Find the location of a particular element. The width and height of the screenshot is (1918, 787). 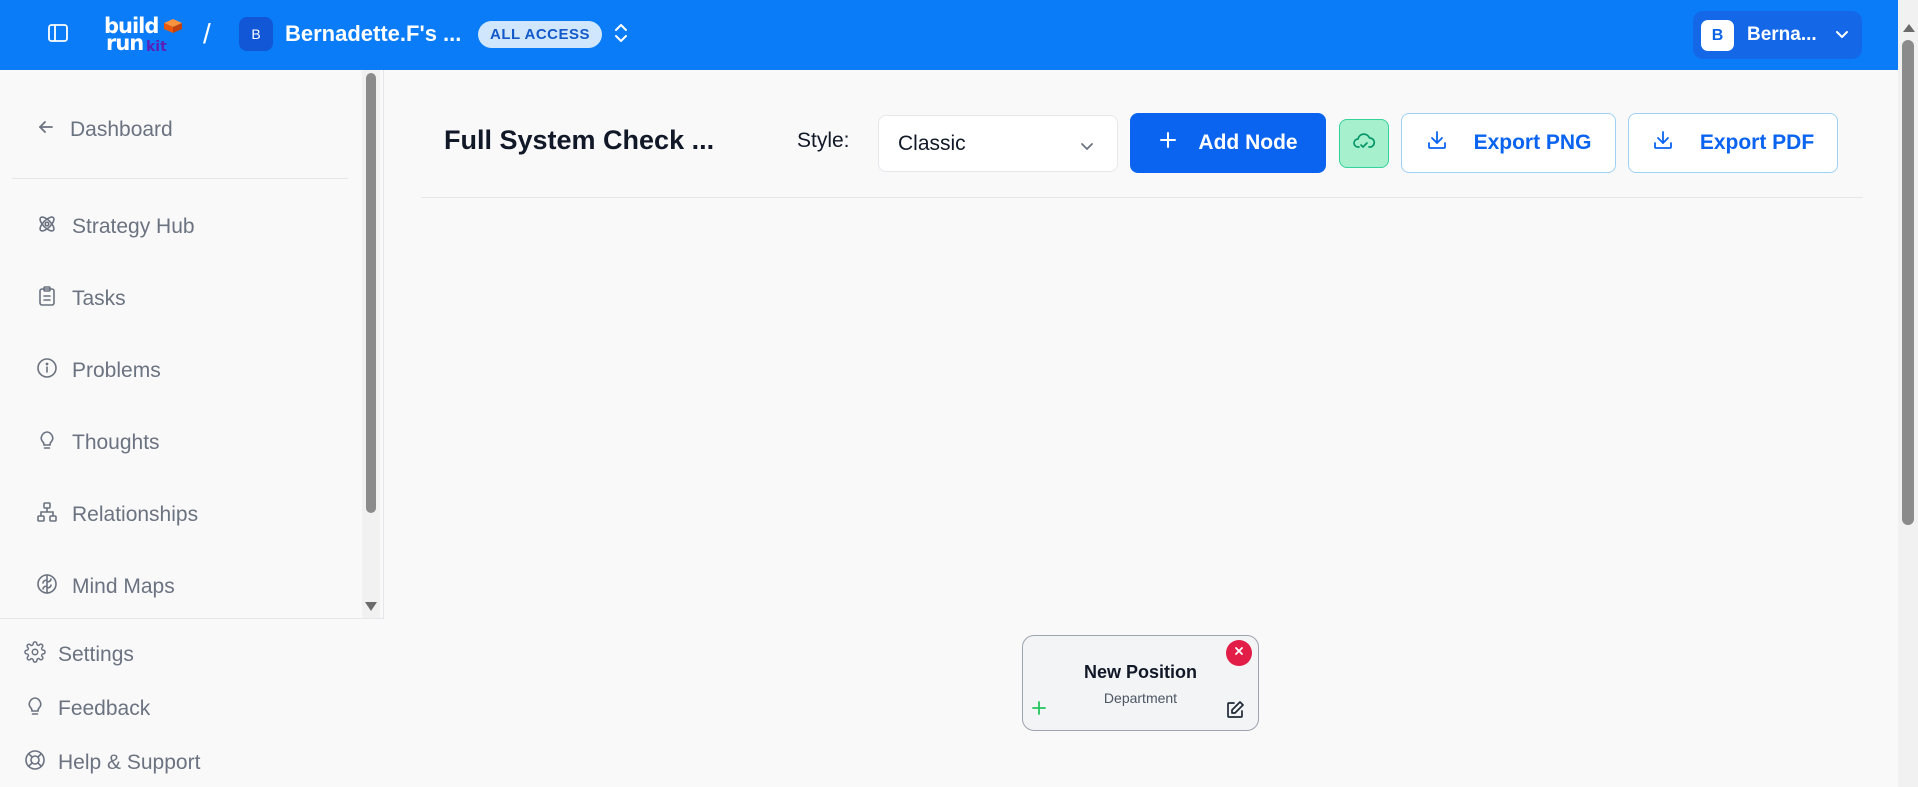

app-logo: build run kit is located at coordinates (145, 35).